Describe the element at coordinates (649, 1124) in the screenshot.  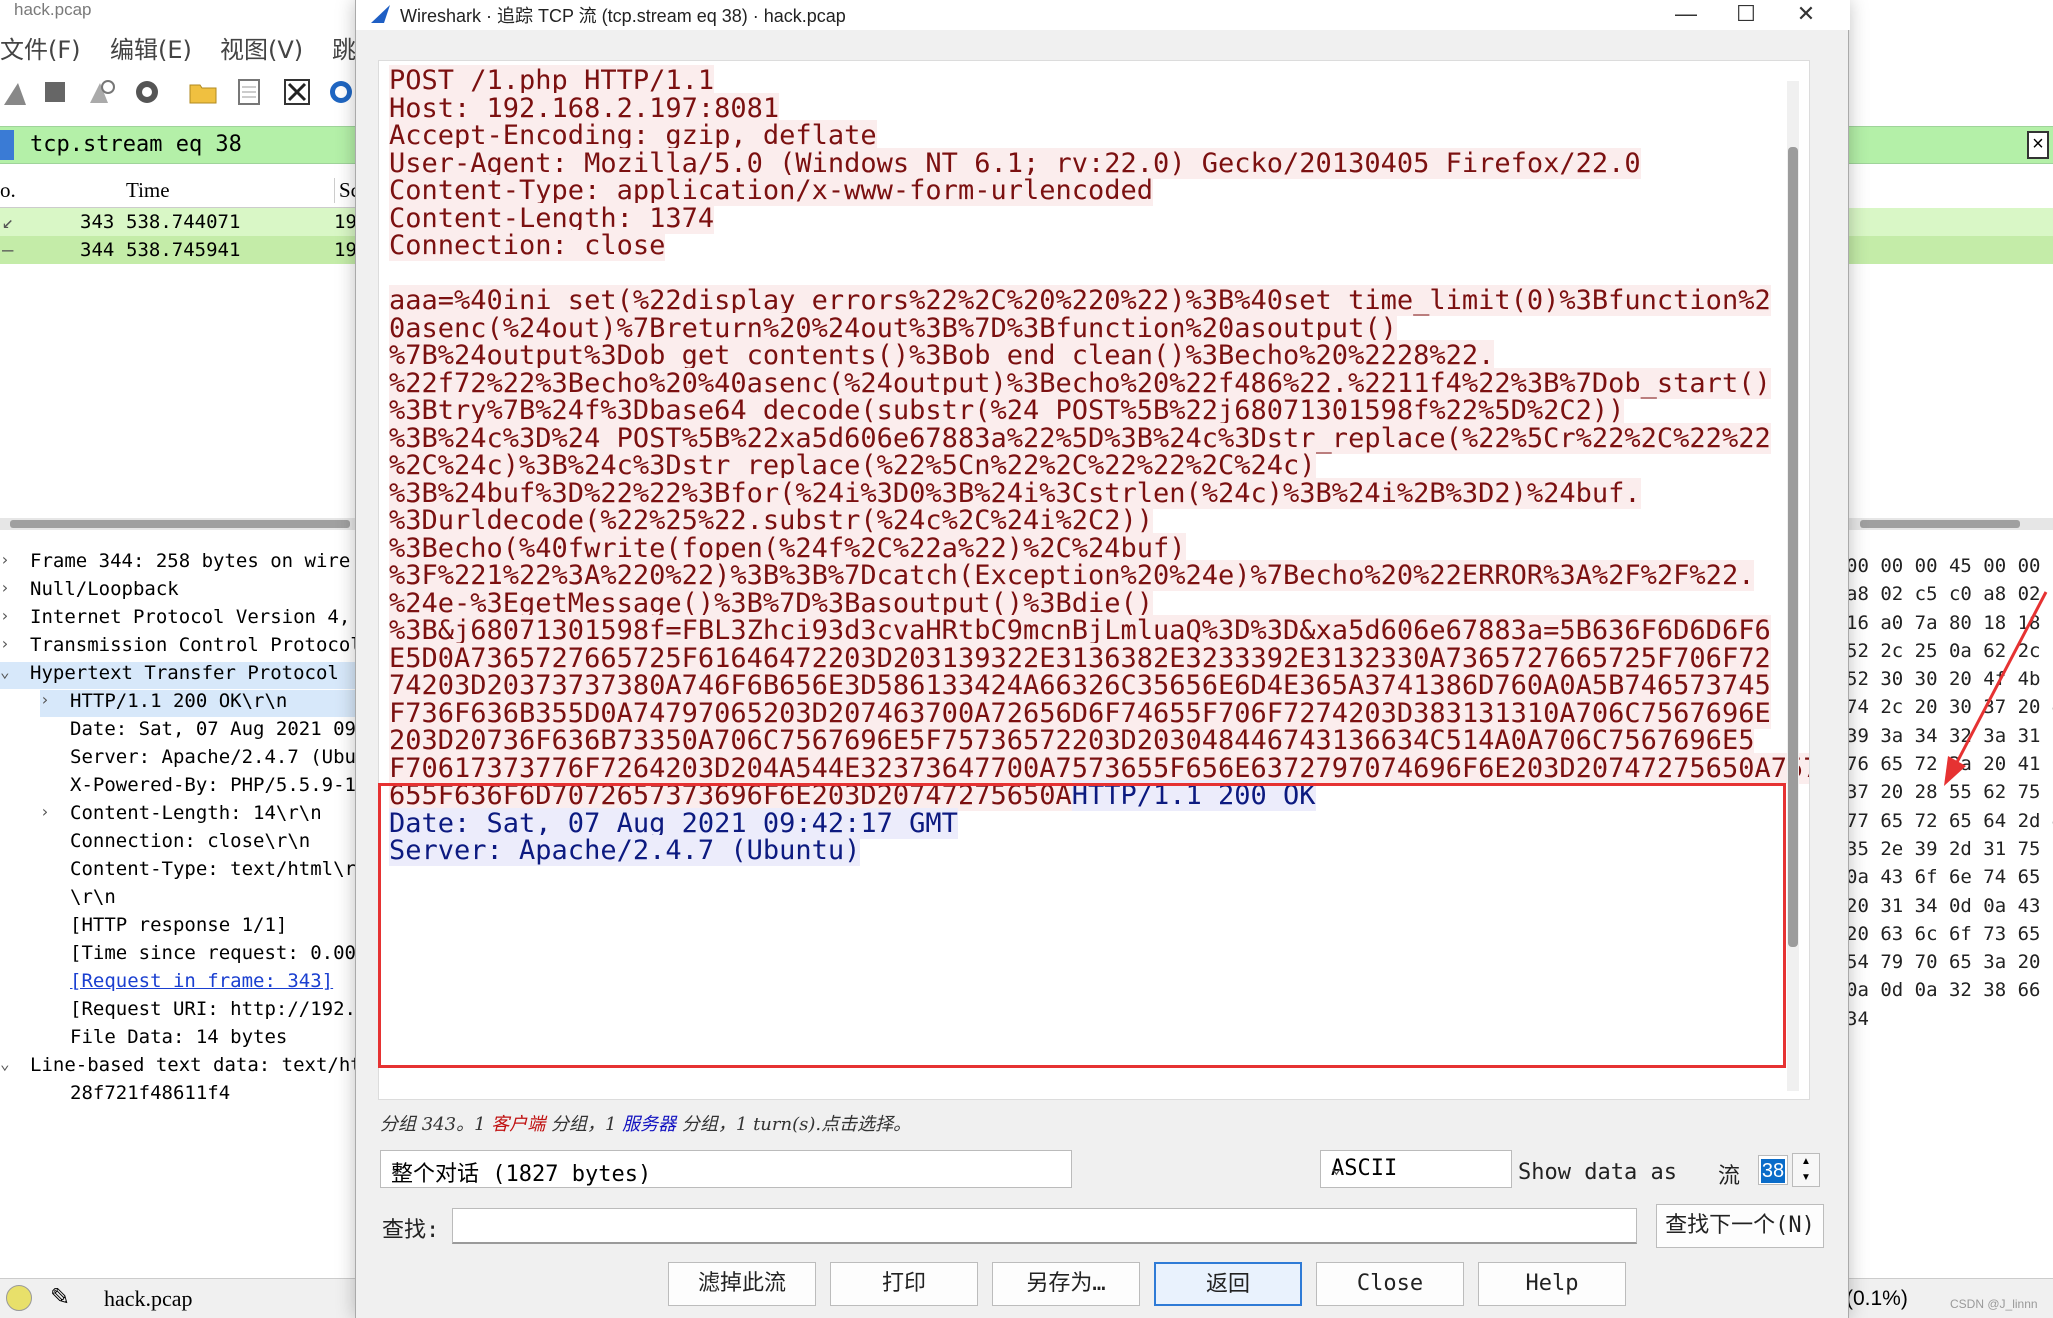
I see `server-link: 服务器` at that location.